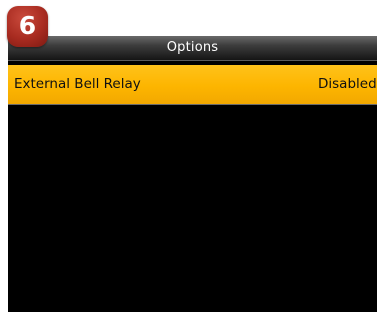  I want to click on menu-item-external-bell-relay: External Bell Relay Disabled, so click(192, 85).